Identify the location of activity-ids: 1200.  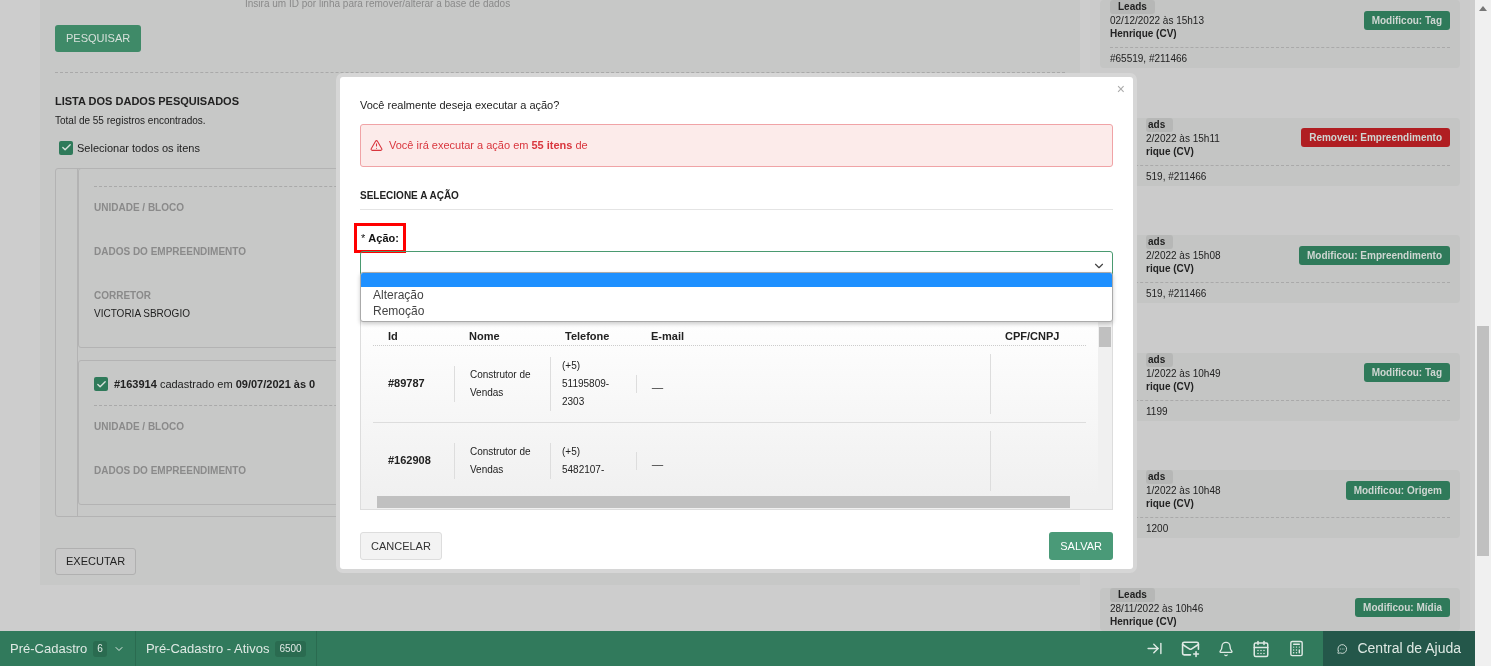
(1157, 529).